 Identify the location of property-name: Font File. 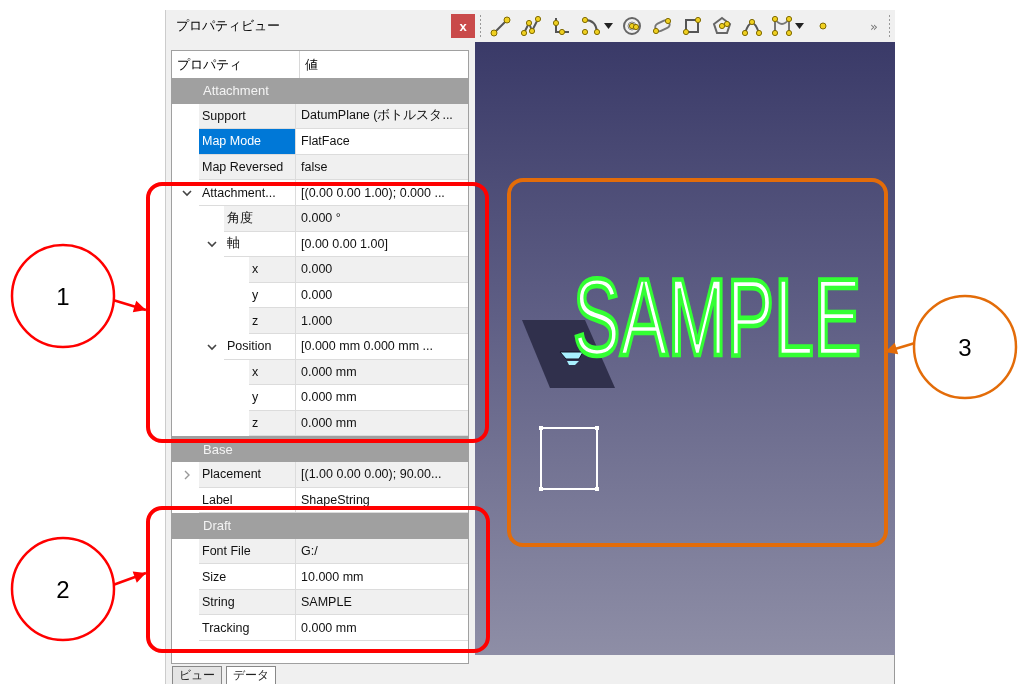
(247, 551).